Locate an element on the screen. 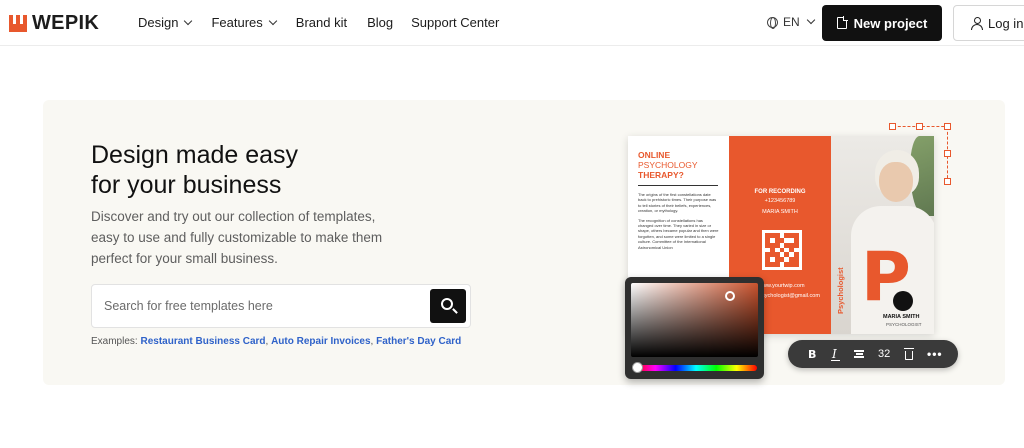 The image size is (1024, 448). template-search is located at coordinates (281, 306).